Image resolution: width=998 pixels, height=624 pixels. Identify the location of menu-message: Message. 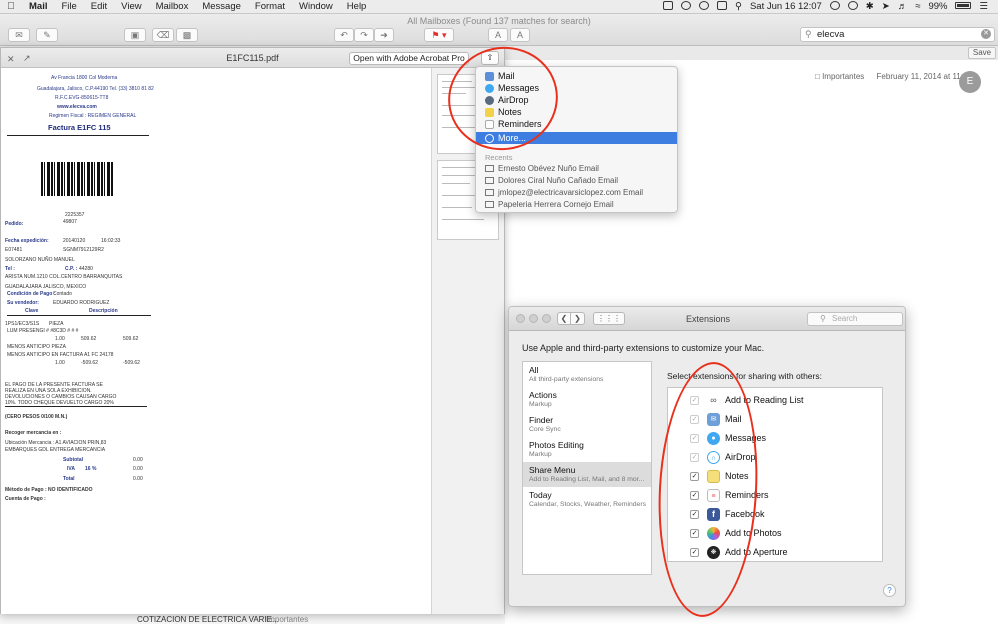
(221, 6).